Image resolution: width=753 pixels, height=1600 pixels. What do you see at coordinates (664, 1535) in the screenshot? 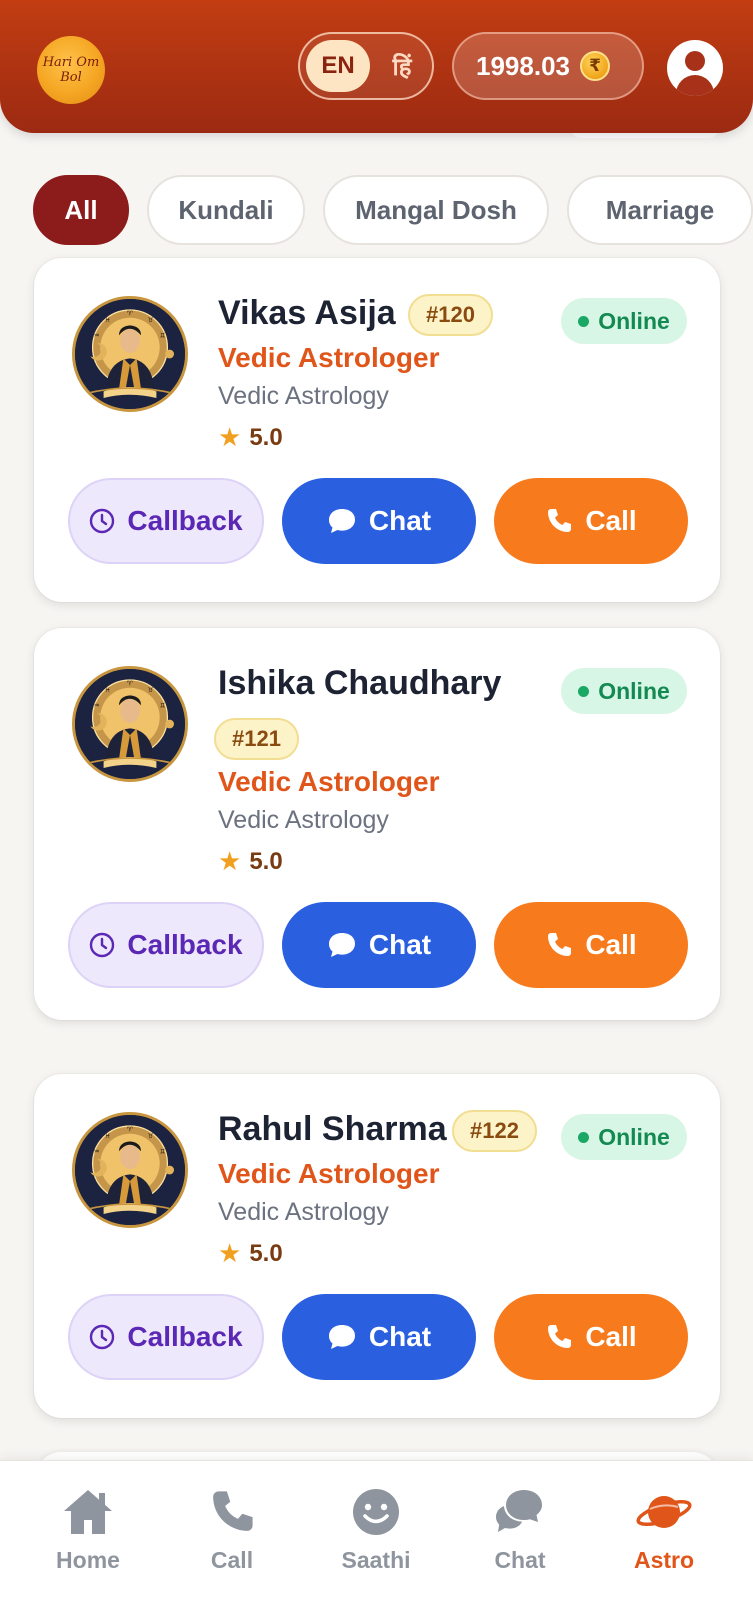
I see `nav-item-astro: Astro` at bounding box center [664, 1535].